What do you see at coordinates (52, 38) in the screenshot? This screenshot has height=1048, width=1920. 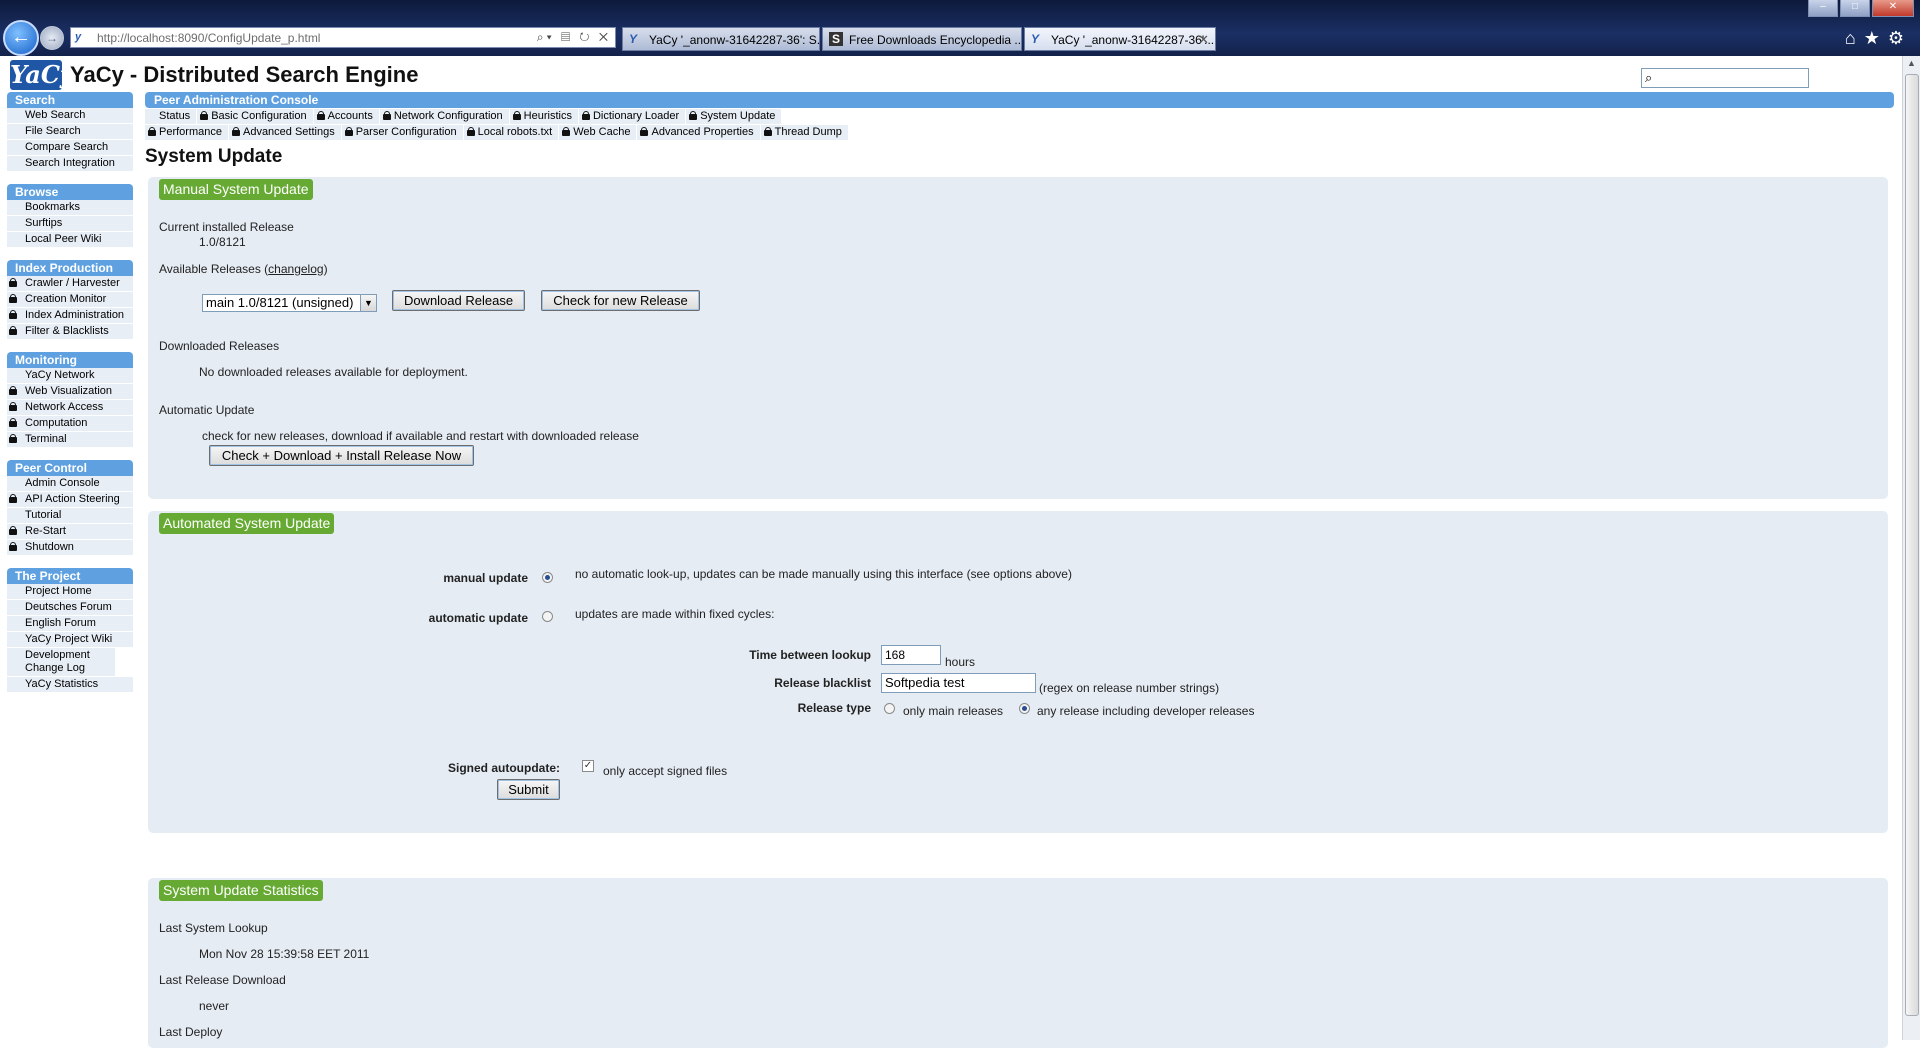 I see `forward-button: →` at bounding box center [52, 38].